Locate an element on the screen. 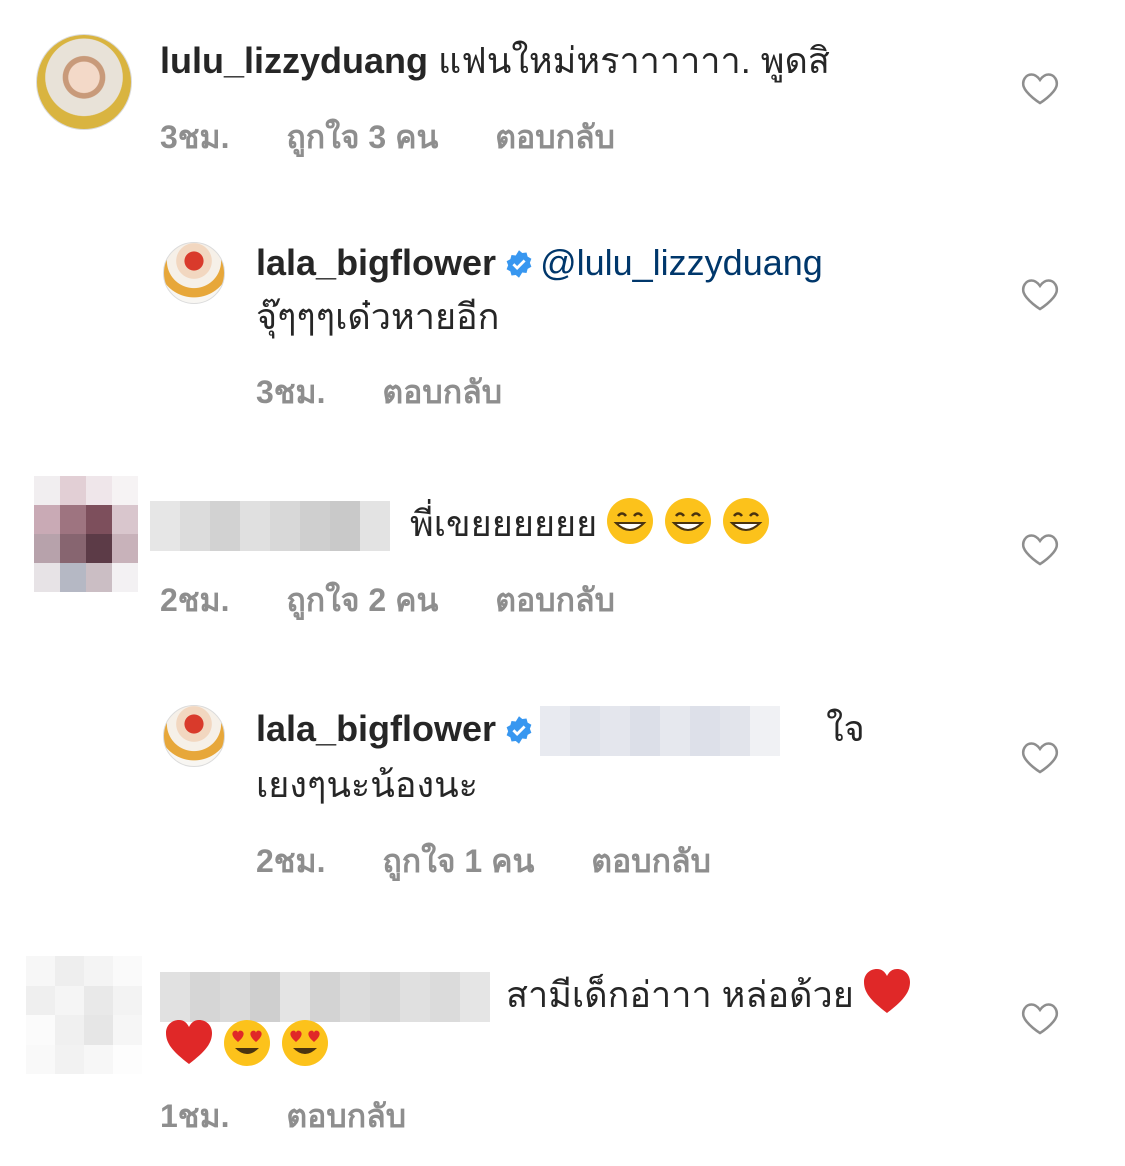 The image size is (1125, 1166). comment-text-line: lulu_lizzyduang แฟนใหม่หราาาาาา. พูดสิ is located at coordinates (495, 61).